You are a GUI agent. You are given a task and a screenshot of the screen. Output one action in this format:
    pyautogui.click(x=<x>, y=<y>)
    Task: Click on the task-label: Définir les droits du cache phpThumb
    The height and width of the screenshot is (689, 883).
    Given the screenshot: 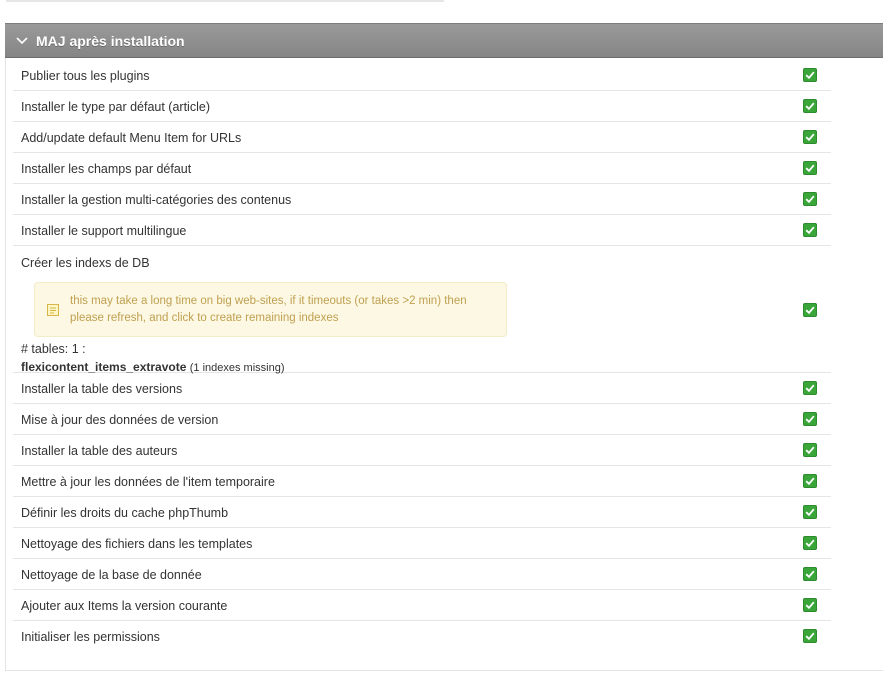 What is the action you would take?
    pyautogui.click(x=125, y=513)
    